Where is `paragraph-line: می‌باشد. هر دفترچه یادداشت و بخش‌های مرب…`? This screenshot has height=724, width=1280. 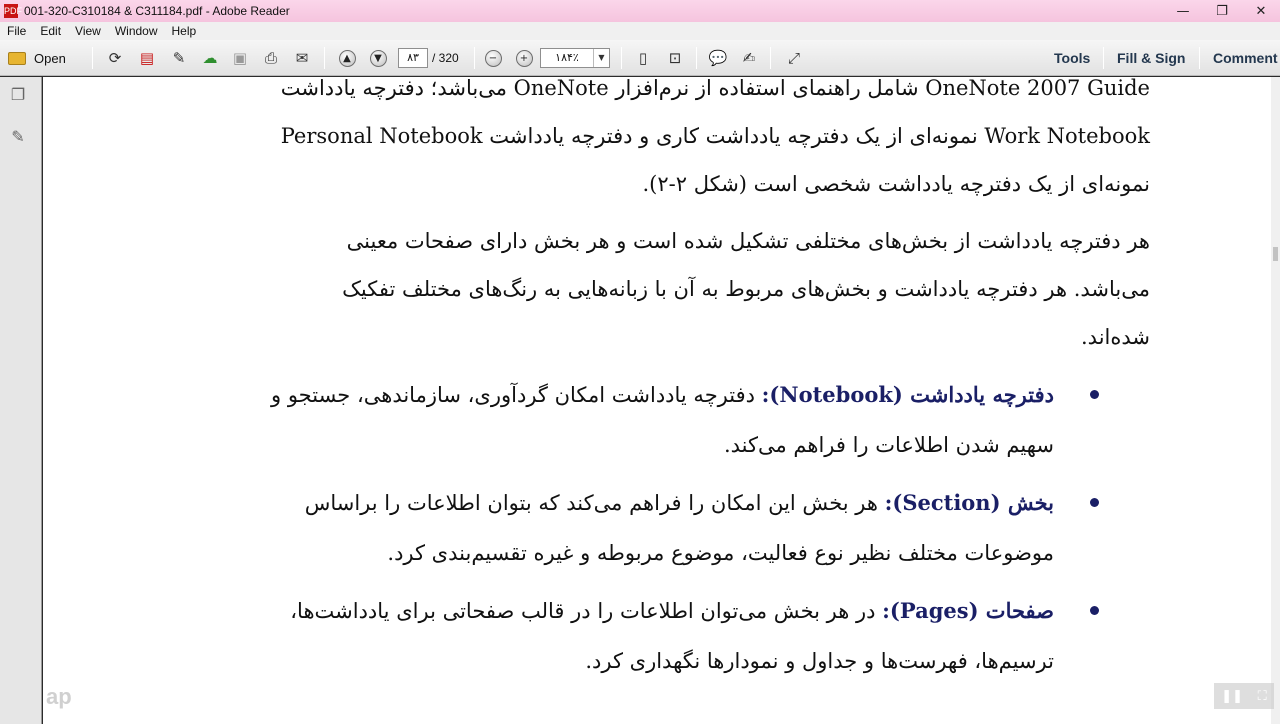
paragraph-line: می‌باشد. هر دفترچه یادداشت و بخش‌های مرب… is located at coordinates (746, 289).